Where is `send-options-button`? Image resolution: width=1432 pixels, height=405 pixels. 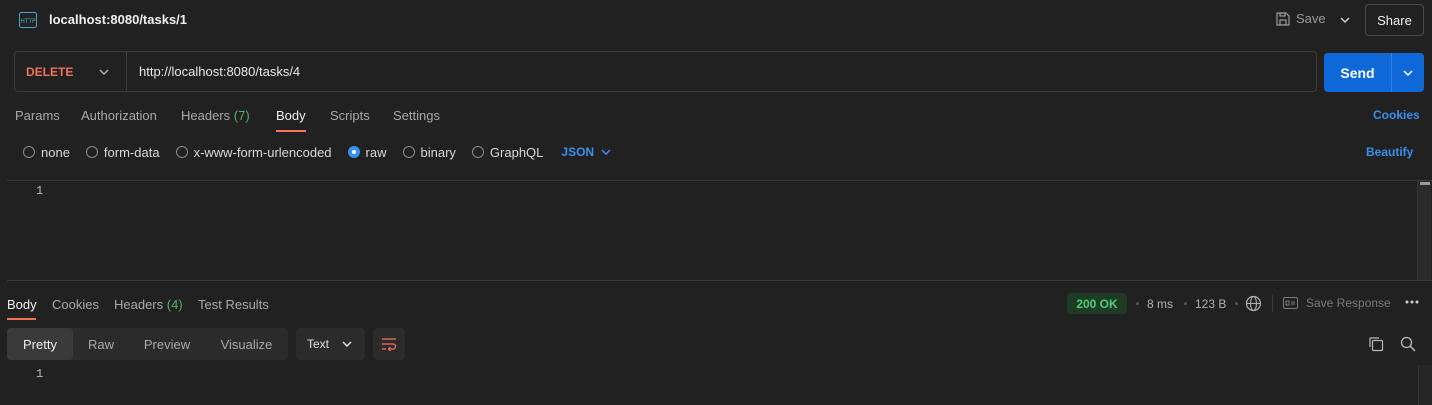
send-options-button is located at coordinates (1408, 72).